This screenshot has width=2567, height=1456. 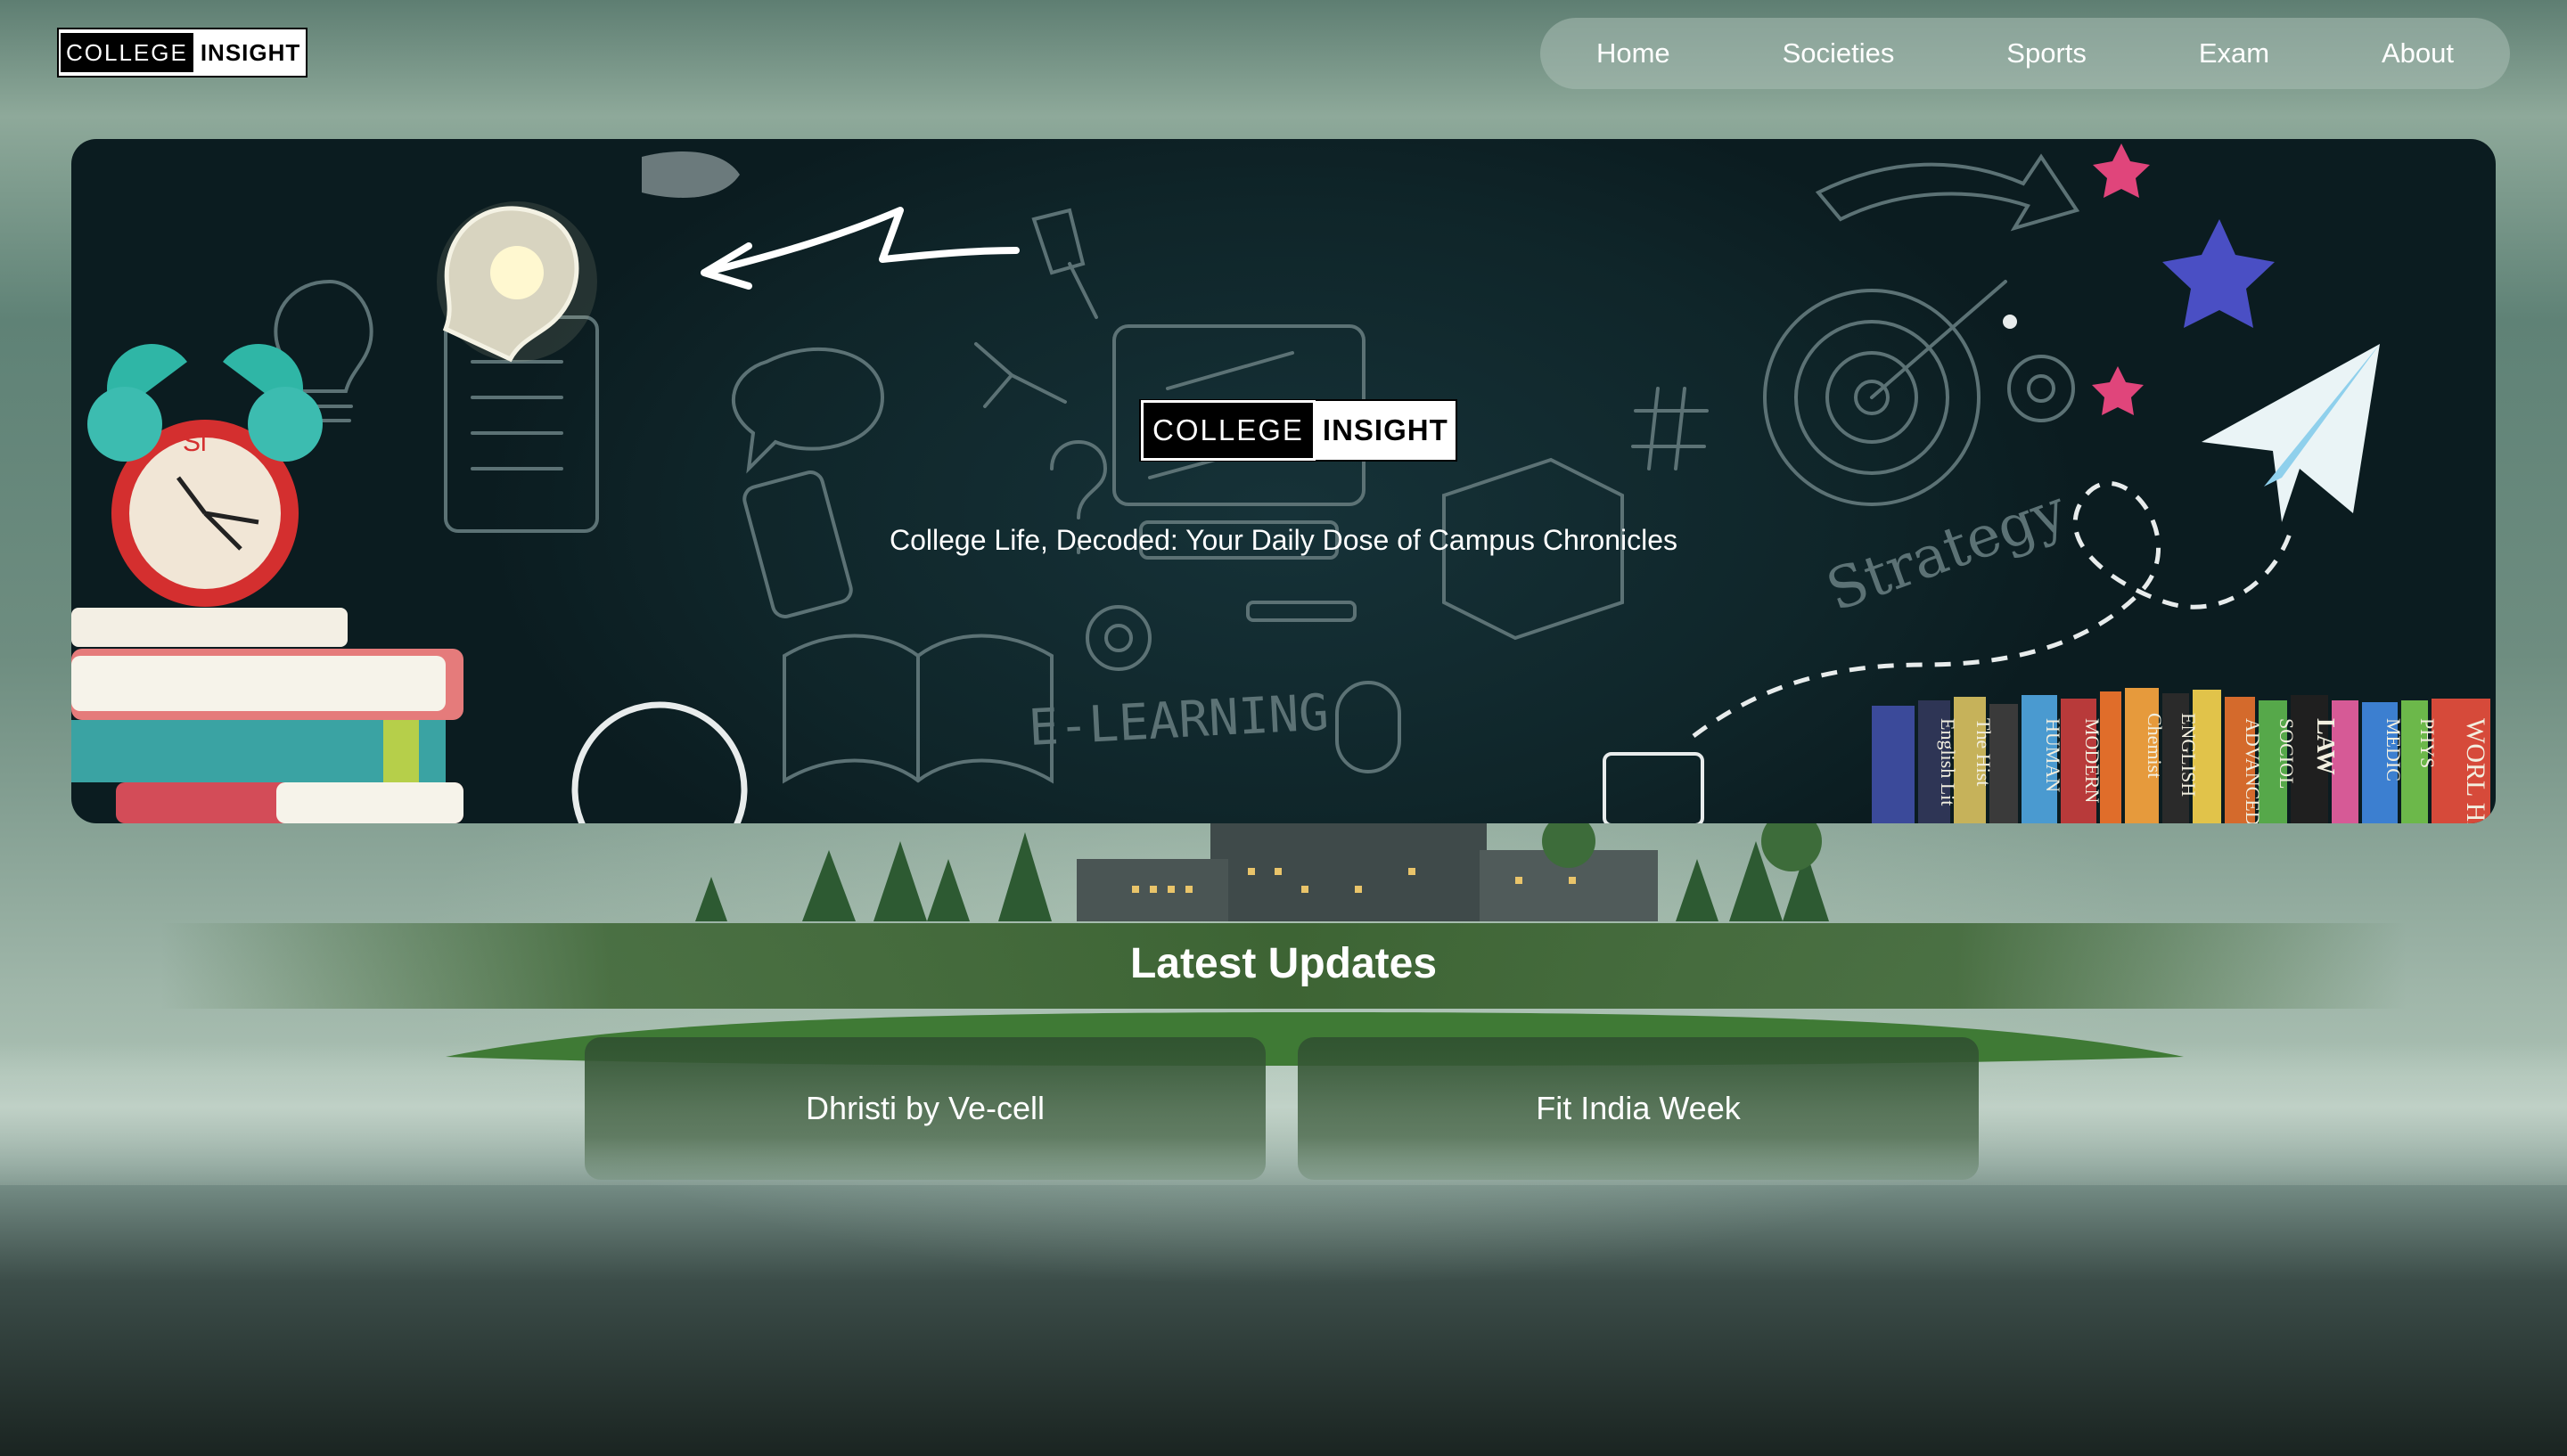 I want to click on svg-text: MEDIC, so click(x=2394, y=750).